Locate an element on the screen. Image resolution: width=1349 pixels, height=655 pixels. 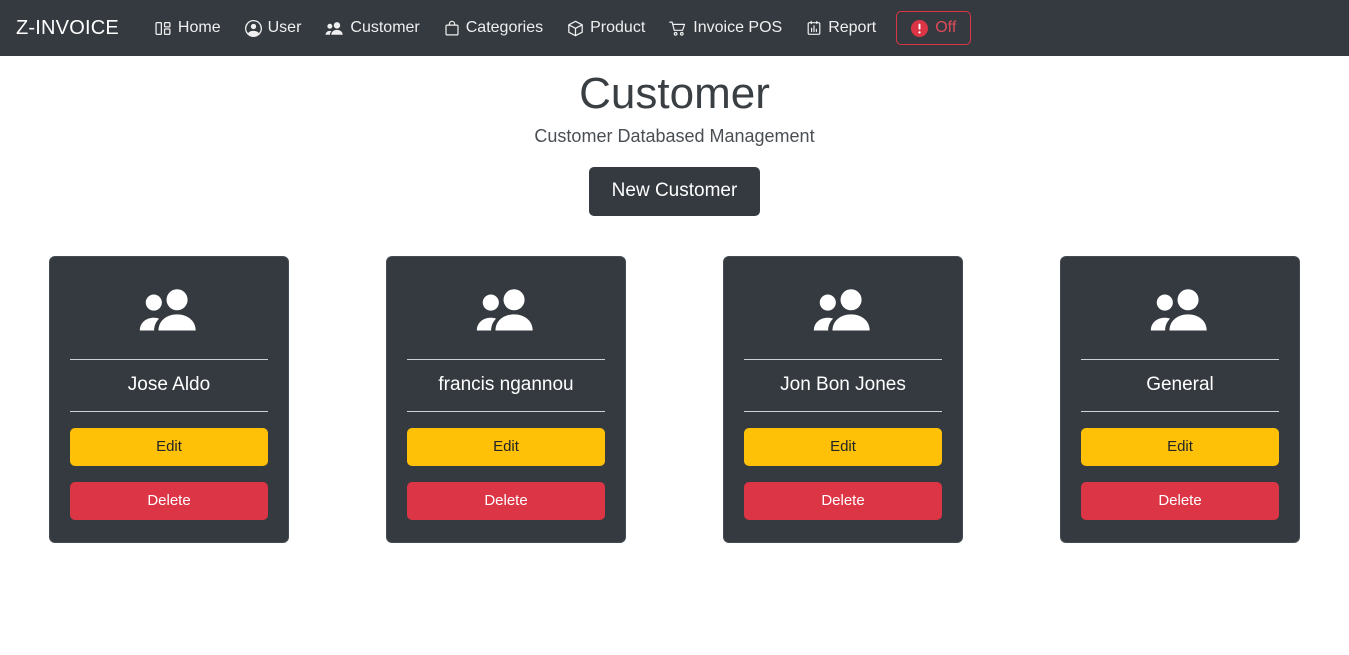
page-title: Customer is located at coordinates (674, 93).